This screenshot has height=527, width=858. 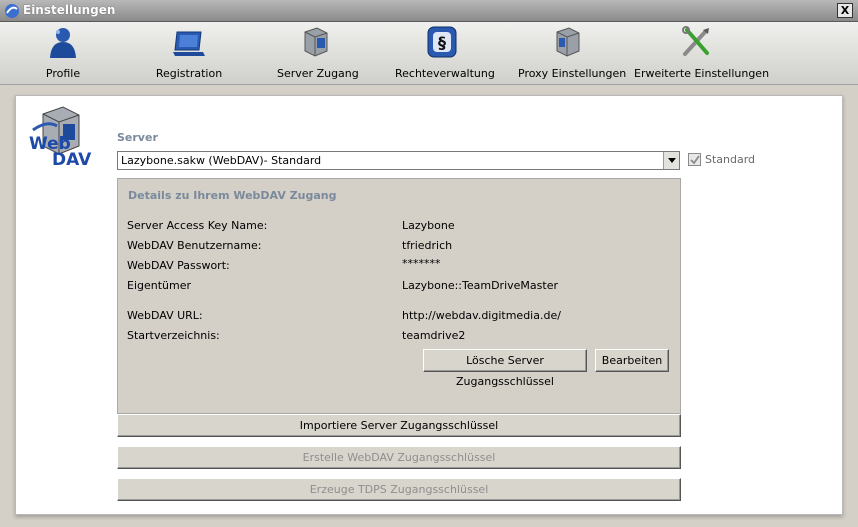 I want to click on username-label: WebDAV Benutzername:, so click(x=194, y=245).